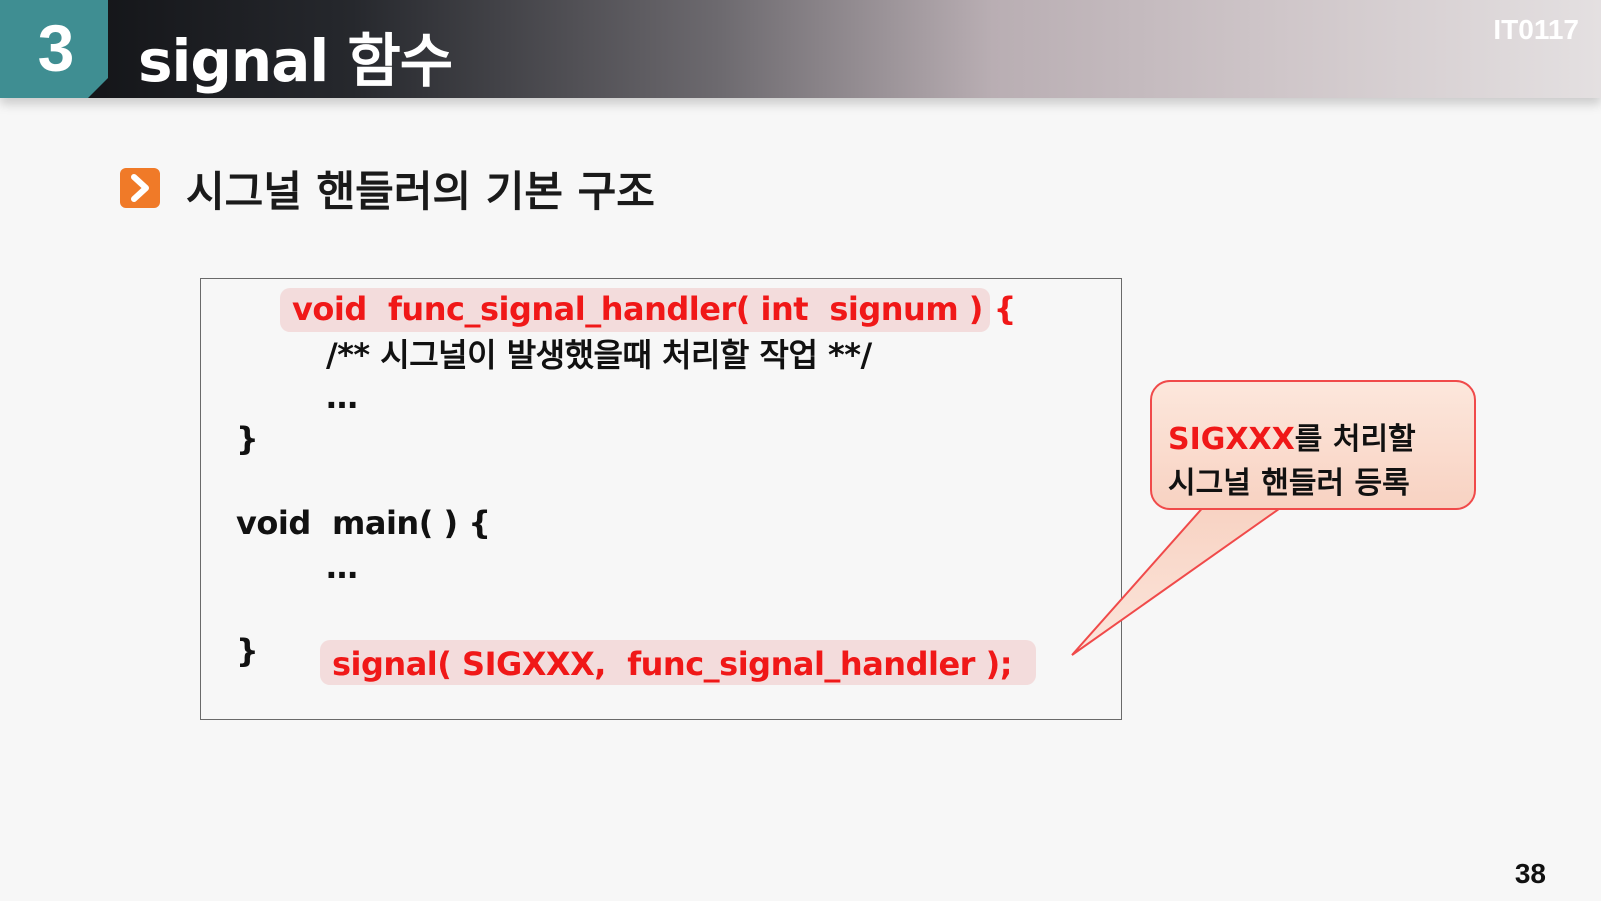  I want to click on callout-signal-name: SIGXXX, so click(1231, 439).